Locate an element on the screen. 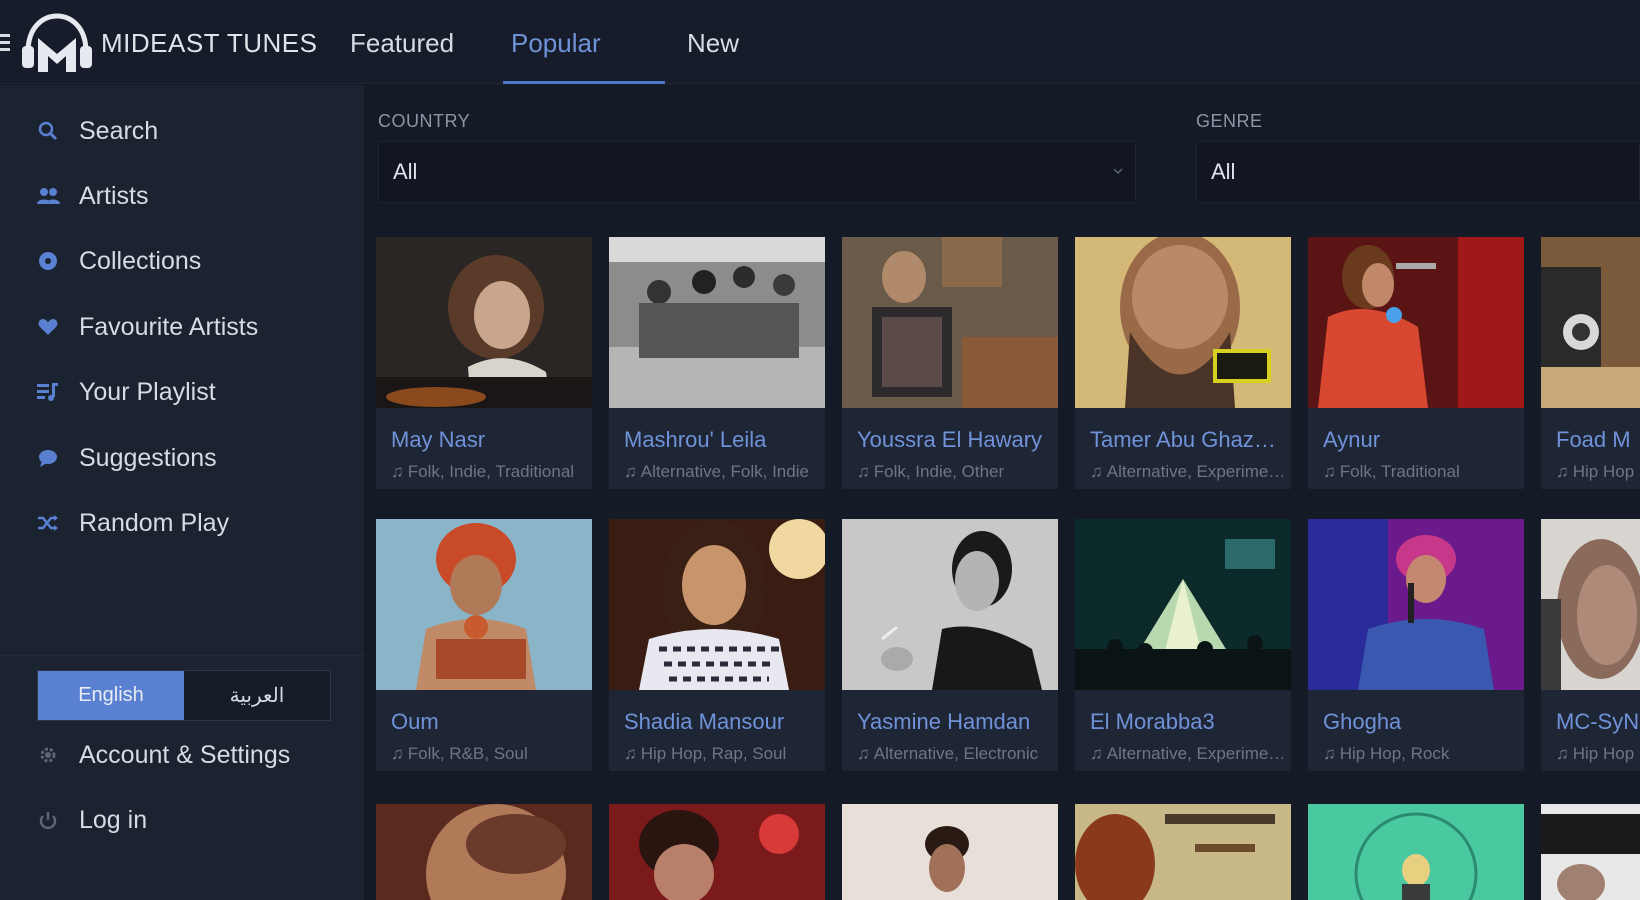 The height and width of the screenshot is (900, 1640). search-icon is located at coordinates (48, 131).